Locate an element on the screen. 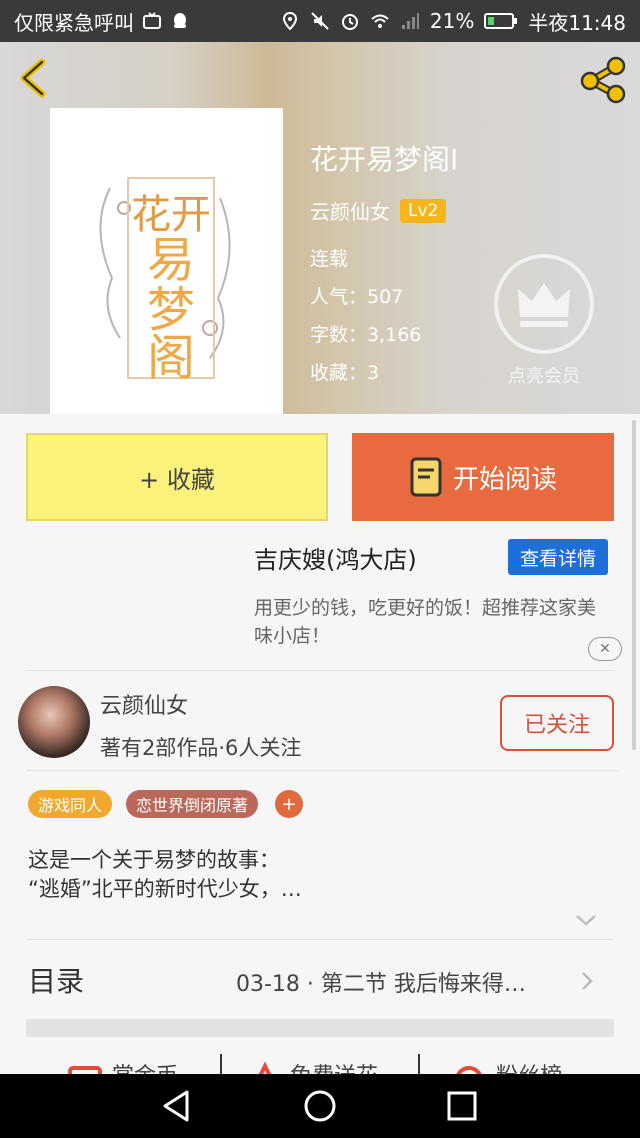  nav-home-icon is located at coordinates (320, 1106).